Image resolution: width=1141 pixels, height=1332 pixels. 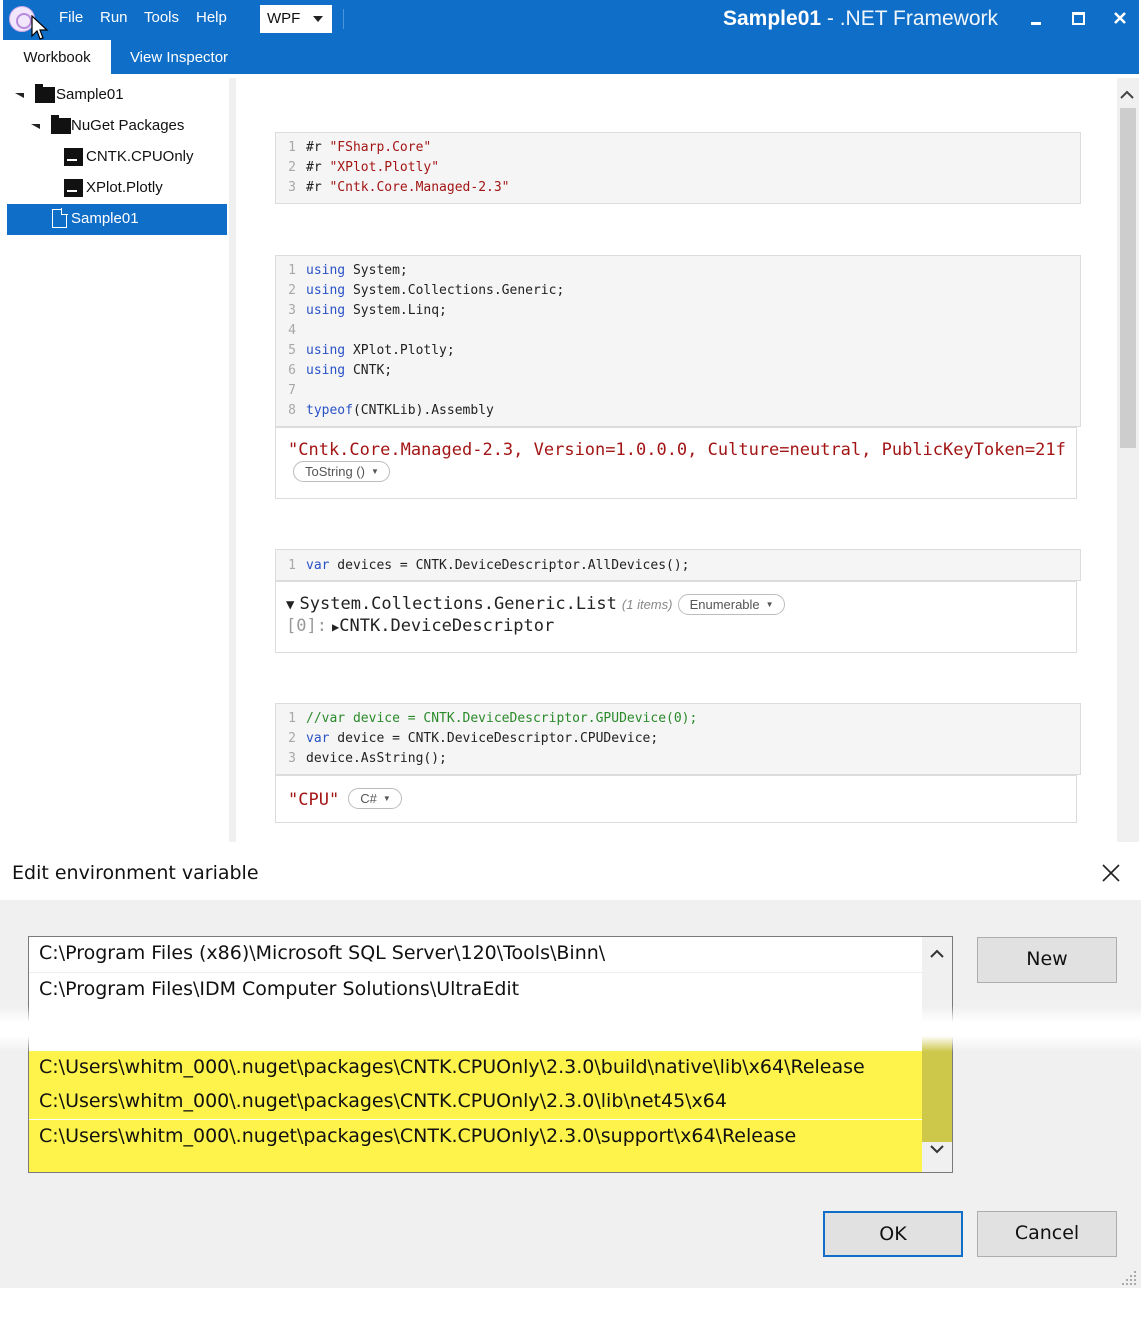 What do you see at coordinates (314, 800) in the screenshot?
I see `result-value: "CPU"` at bounding box center [314, 800].